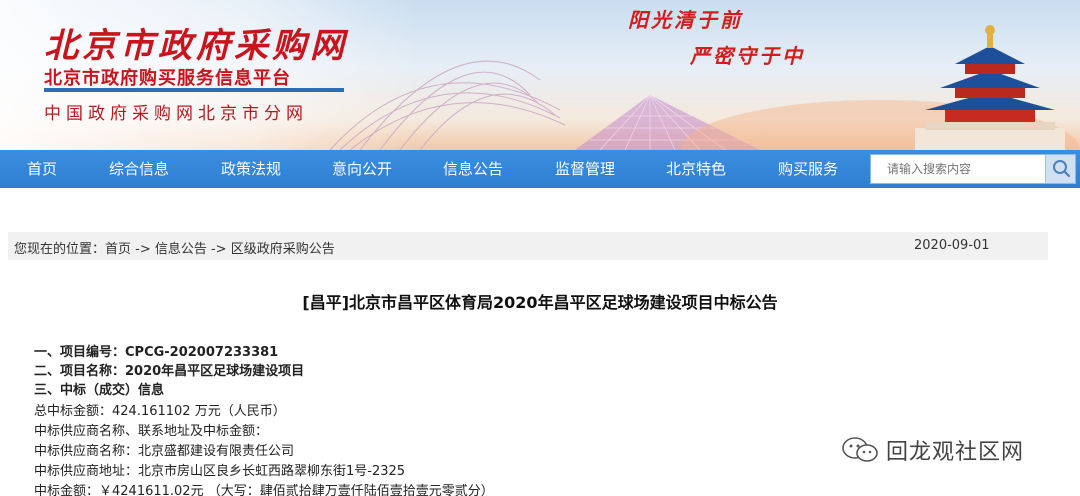 This screenshot has height=496, width=1080. Describe the element at coordinates (99, 390) in the screenshot. I see `article-line: 三、中标（成交）信息` at that location.